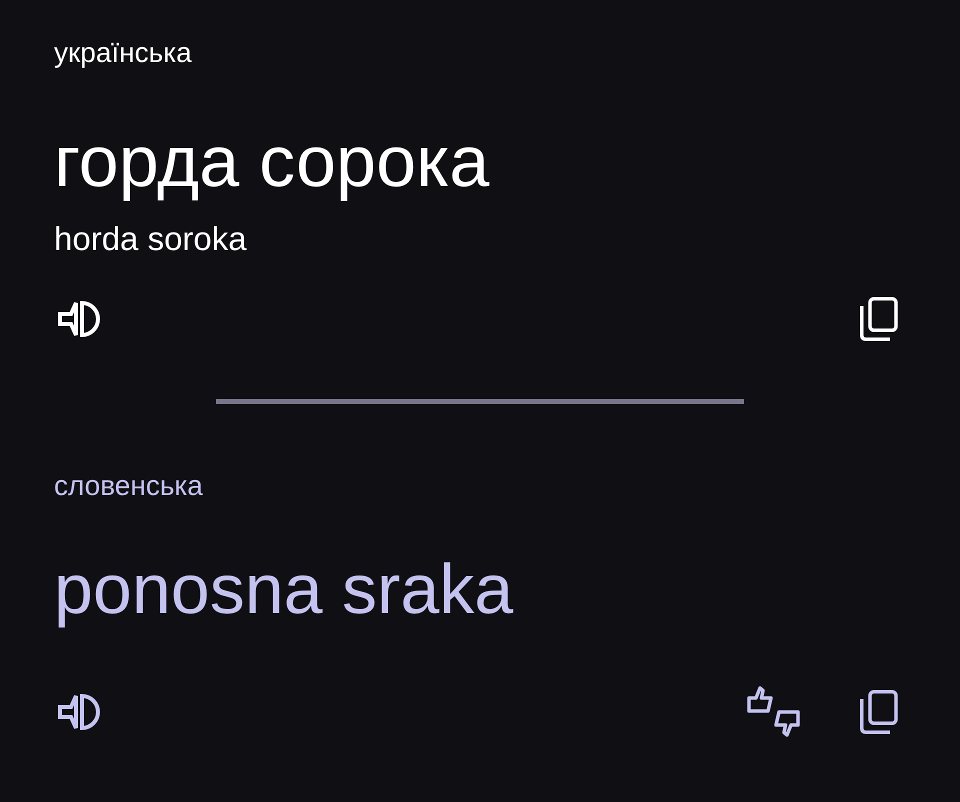  What do you see at coordinates (284, 589) in the screenshot?
I see `translation-text: ponosna sraka` at bounding box center [284, 589].